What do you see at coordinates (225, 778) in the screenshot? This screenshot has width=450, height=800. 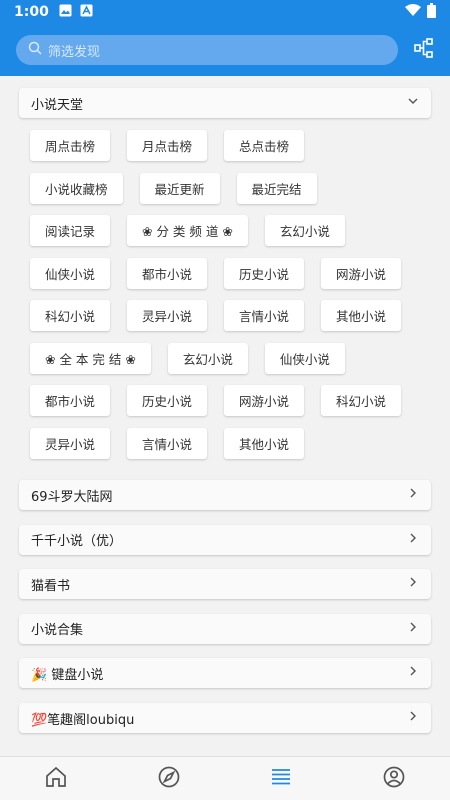 I see `bottom-nav` at bounding box center [225, 778].